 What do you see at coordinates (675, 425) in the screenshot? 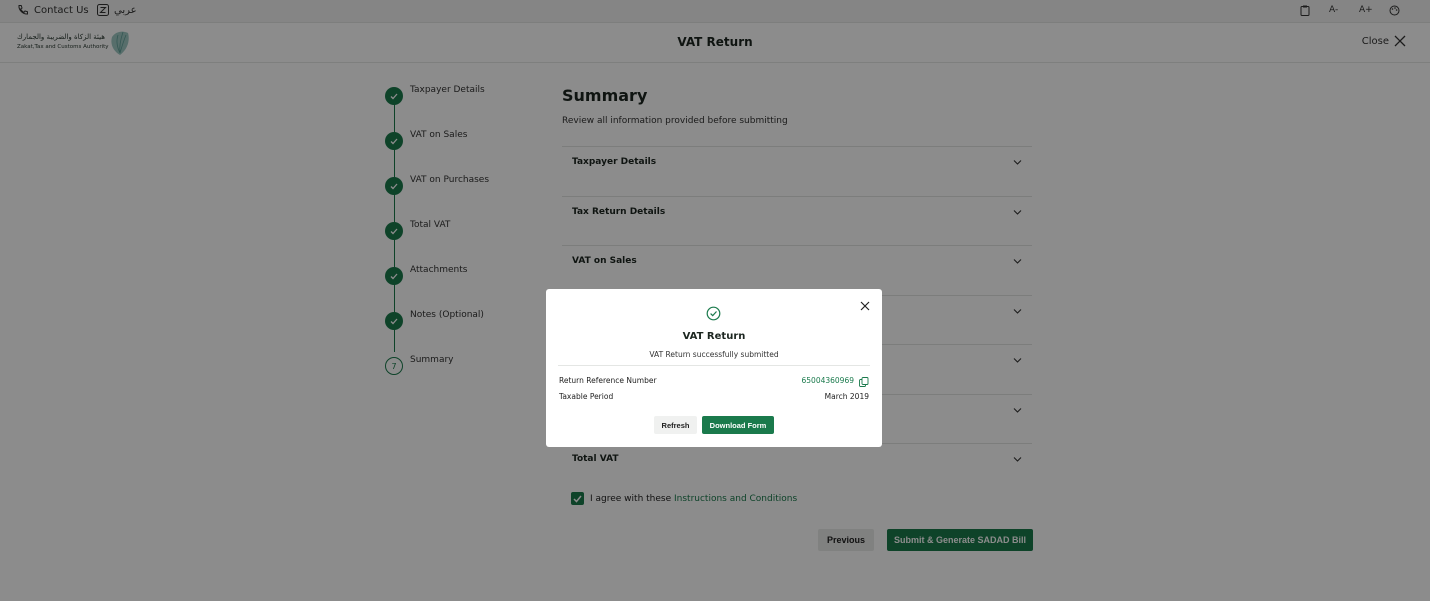
I see `refresh-button: Refresh` at bounding box center [675, 425].